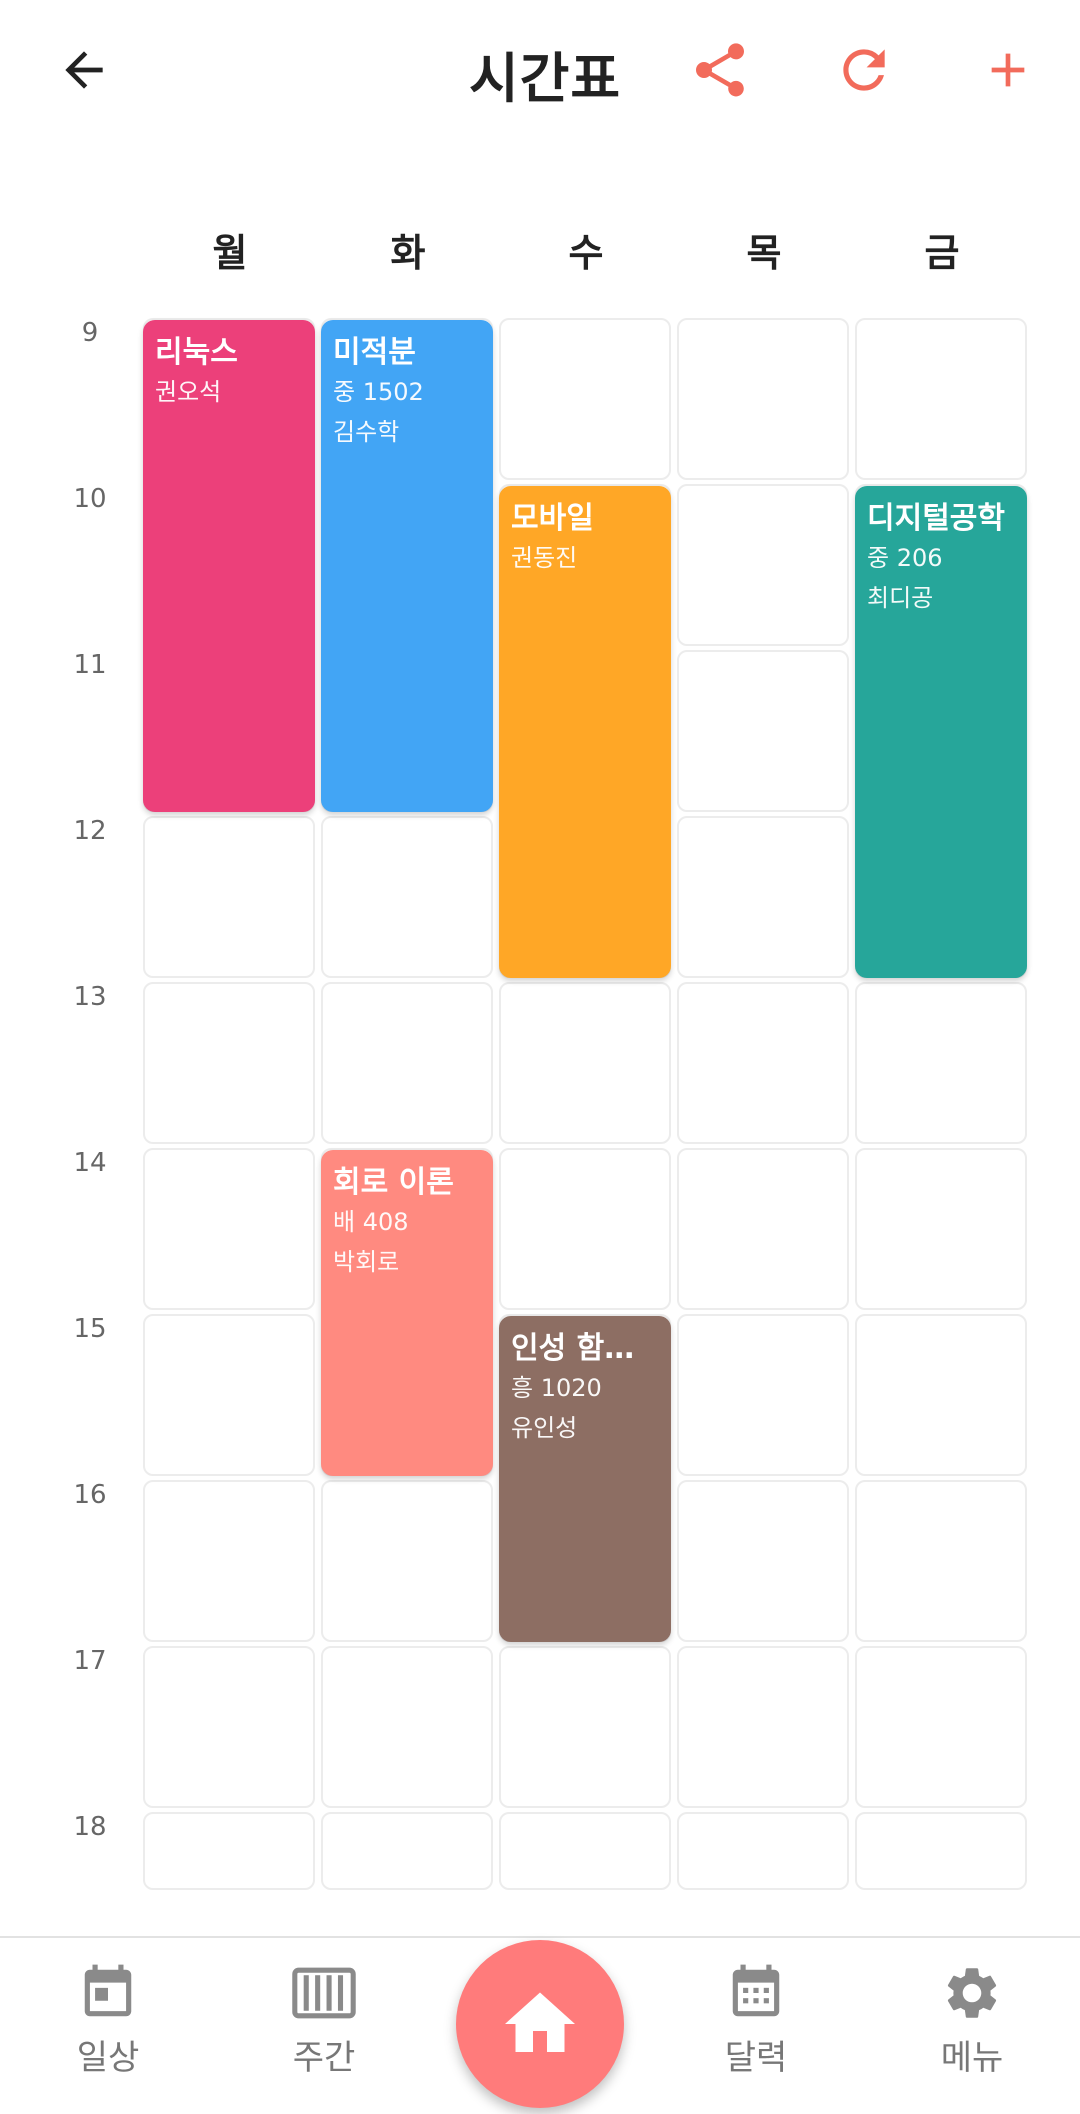 This screenshot has height=2114, width=1080. I want to click on share-icon, so click(720, 70).